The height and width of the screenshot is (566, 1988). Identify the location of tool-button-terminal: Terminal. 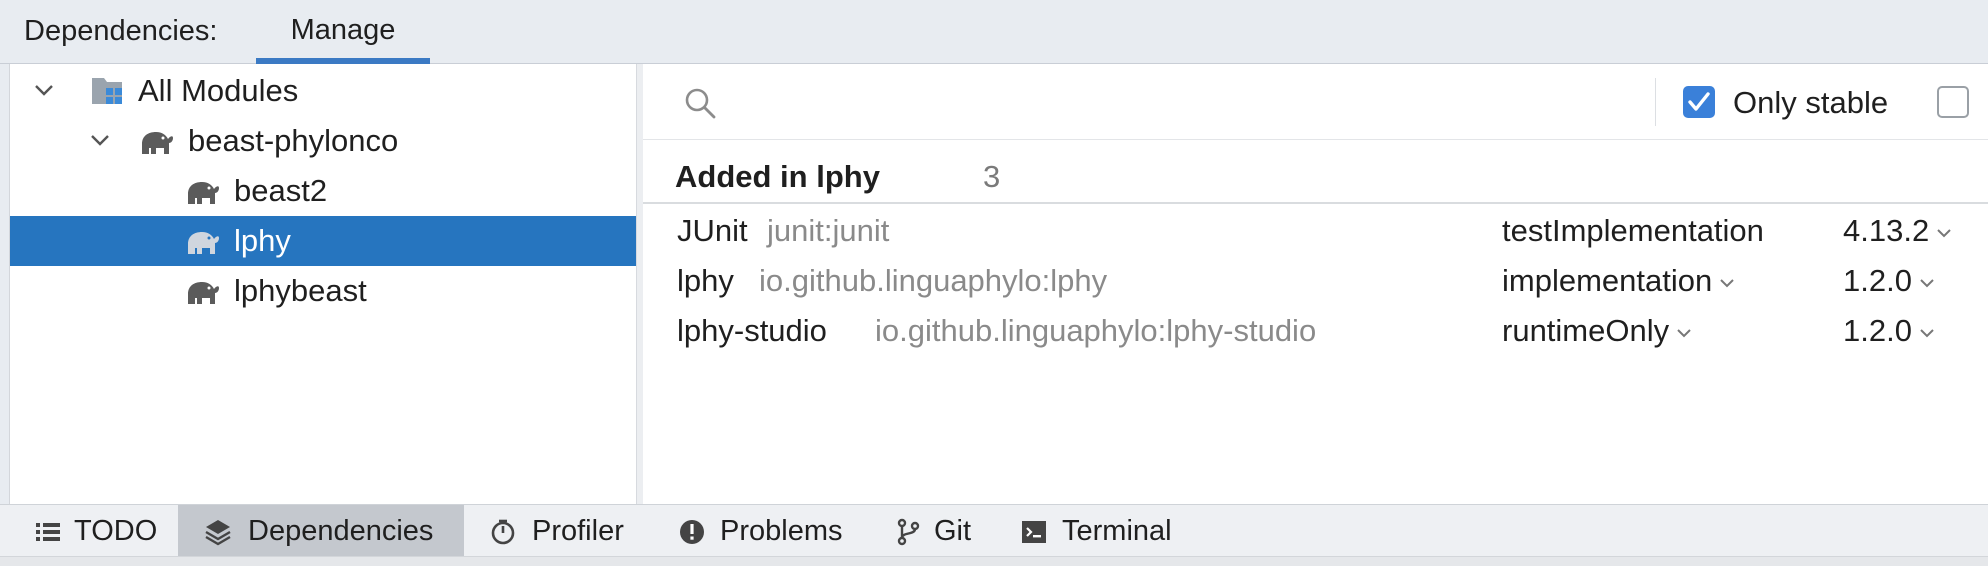
(1105, 531).